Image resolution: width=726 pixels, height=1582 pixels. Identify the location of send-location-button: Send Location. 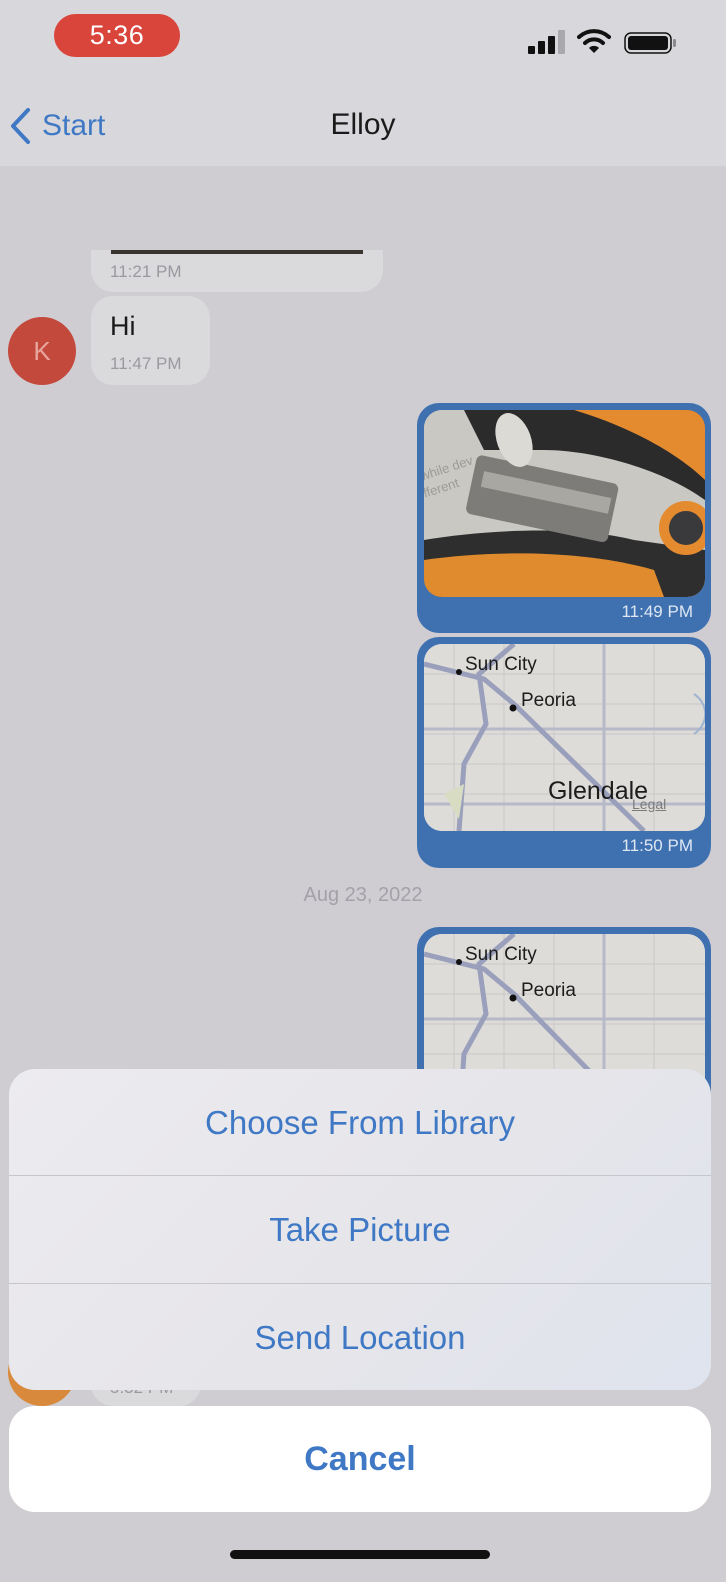
(360, 1337).